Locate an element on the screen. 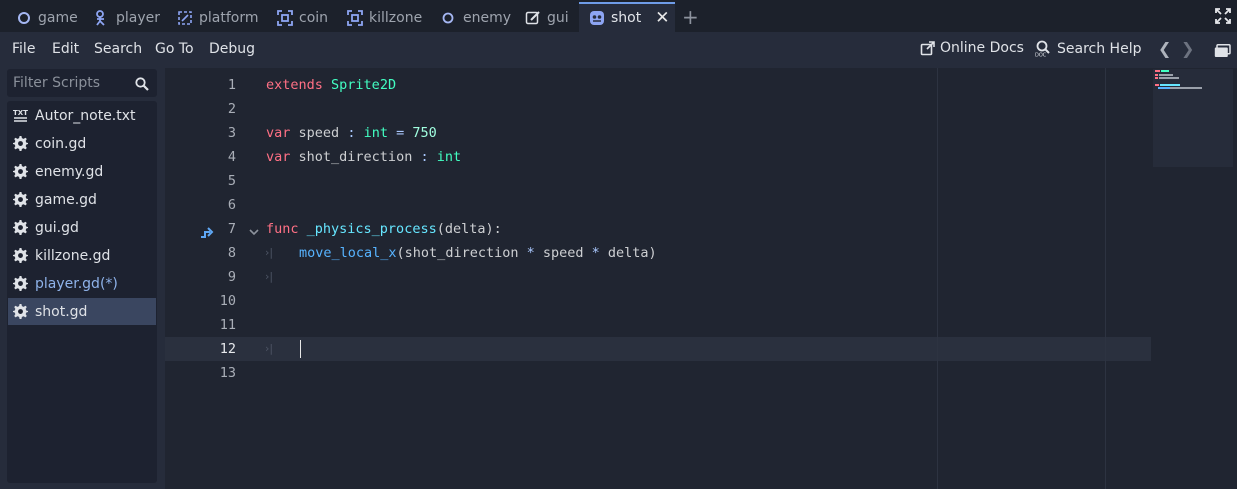  line-number: 5 is located at coordinates (231, 181).